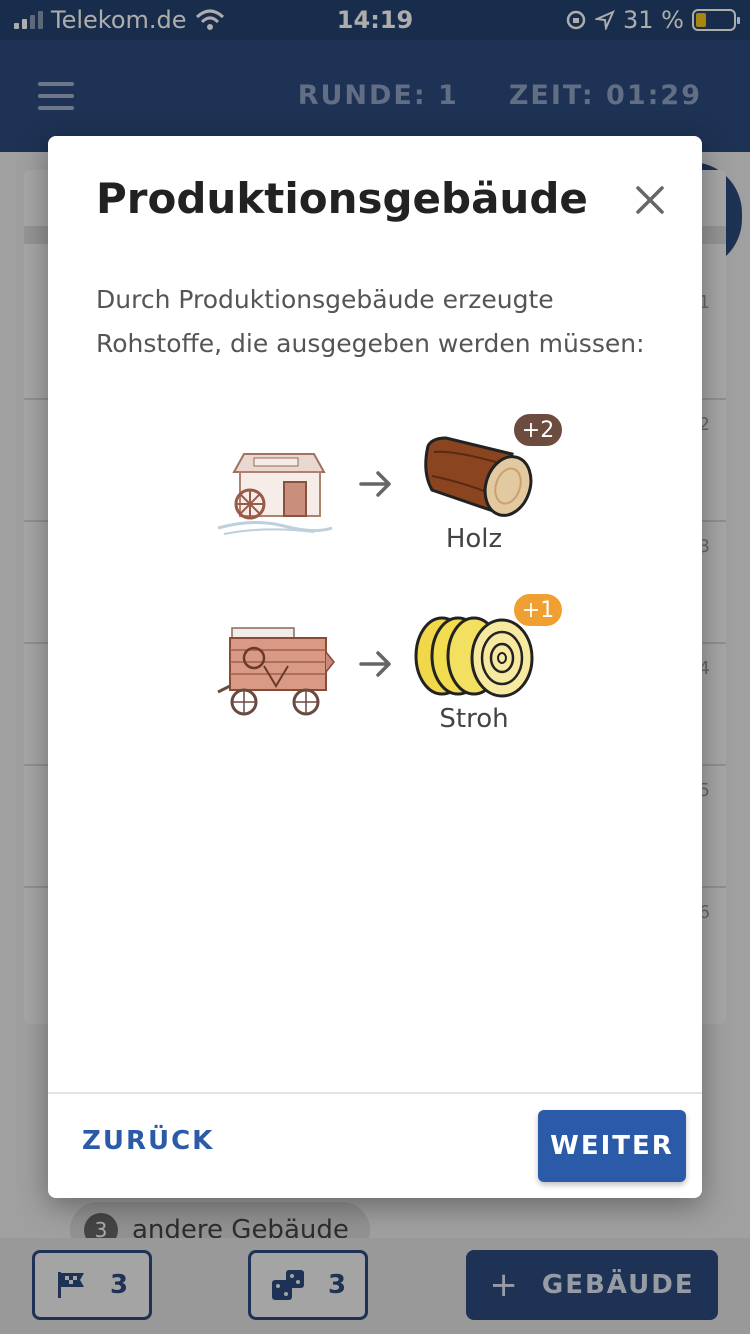 Image resolution: width=750 pixels, height=1334 pixels. Describe the element at coordinates (538, 610) in the screenshot. I see `amount-badge: +1` at that location.